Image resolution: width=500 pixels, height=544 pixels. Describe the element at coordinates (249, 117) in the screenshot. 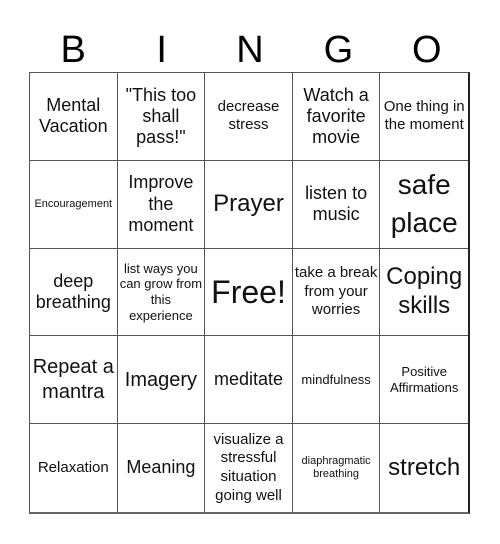

I see `bingo-cell: decrease stress` at that location.